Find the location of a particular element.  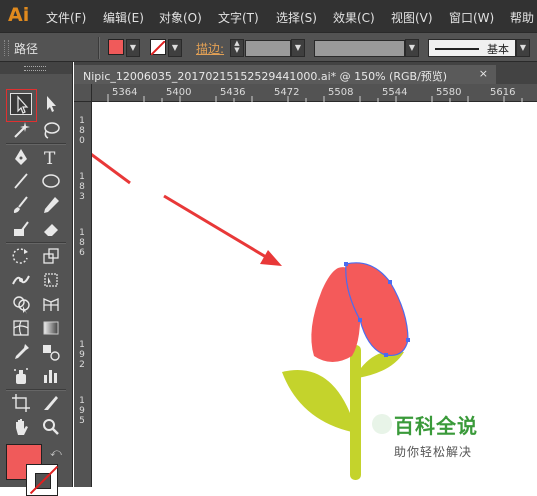

free-transform-icon is located at coordinates (51, 280).